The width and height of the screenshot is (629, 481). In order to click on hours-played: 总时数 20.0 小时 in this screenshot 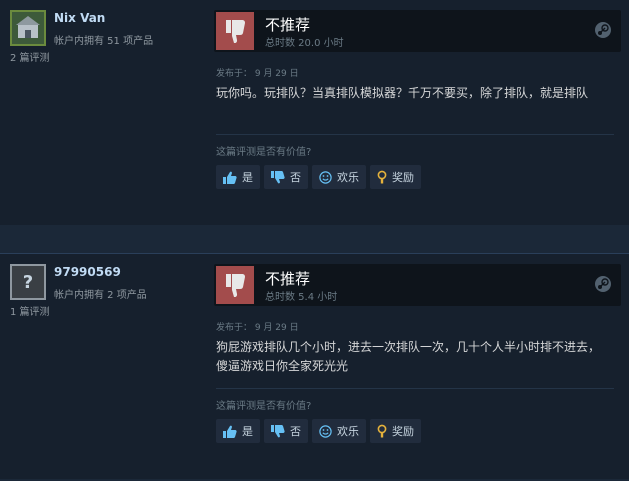, I will do `click(304, 43)`.